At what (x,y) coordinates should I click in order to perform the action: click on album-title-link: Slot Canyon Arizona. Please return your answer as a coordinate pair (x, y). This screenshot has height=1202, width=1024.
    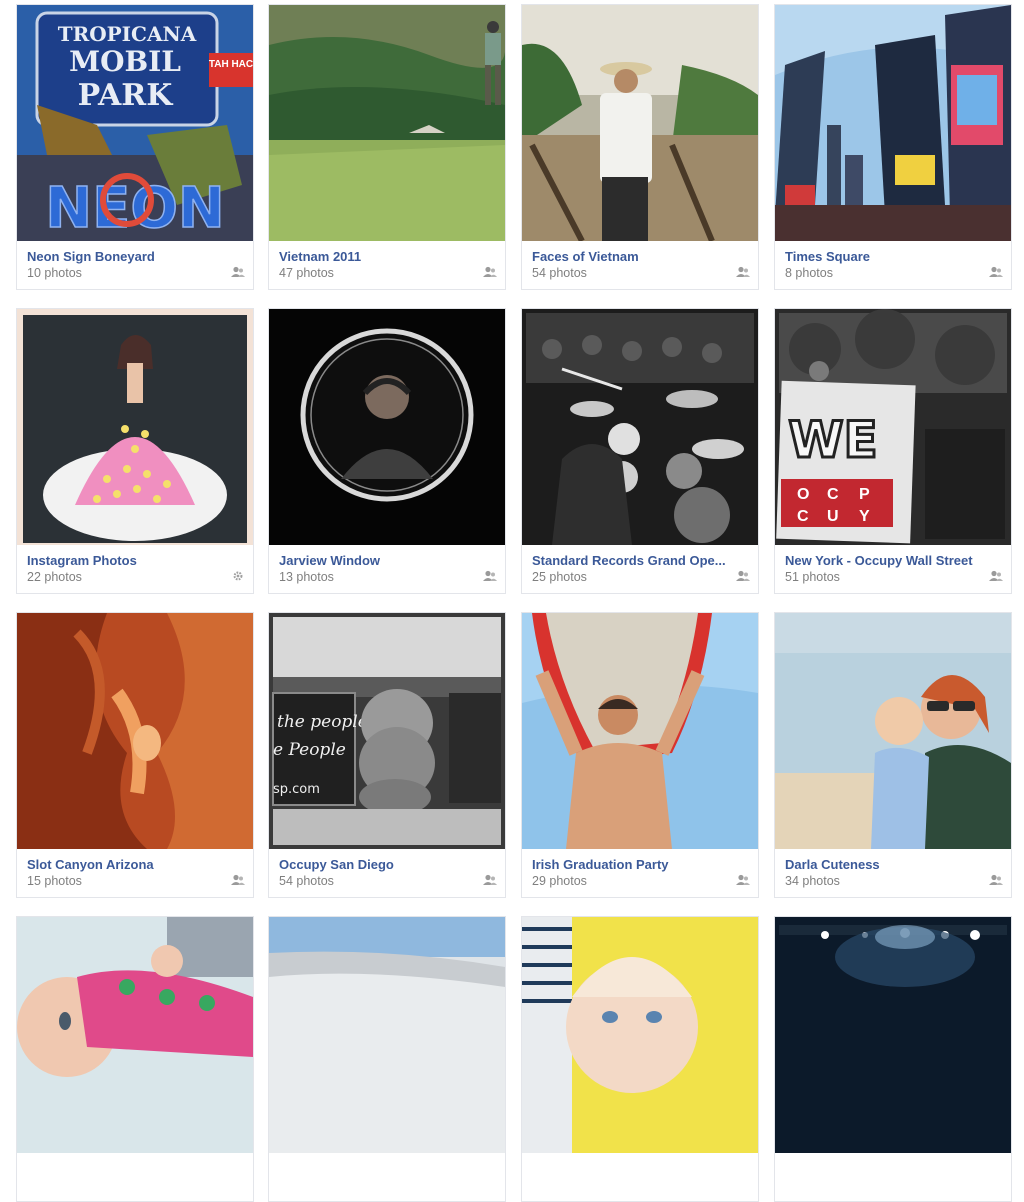
    Looking at the image, I should click on (127, 865).